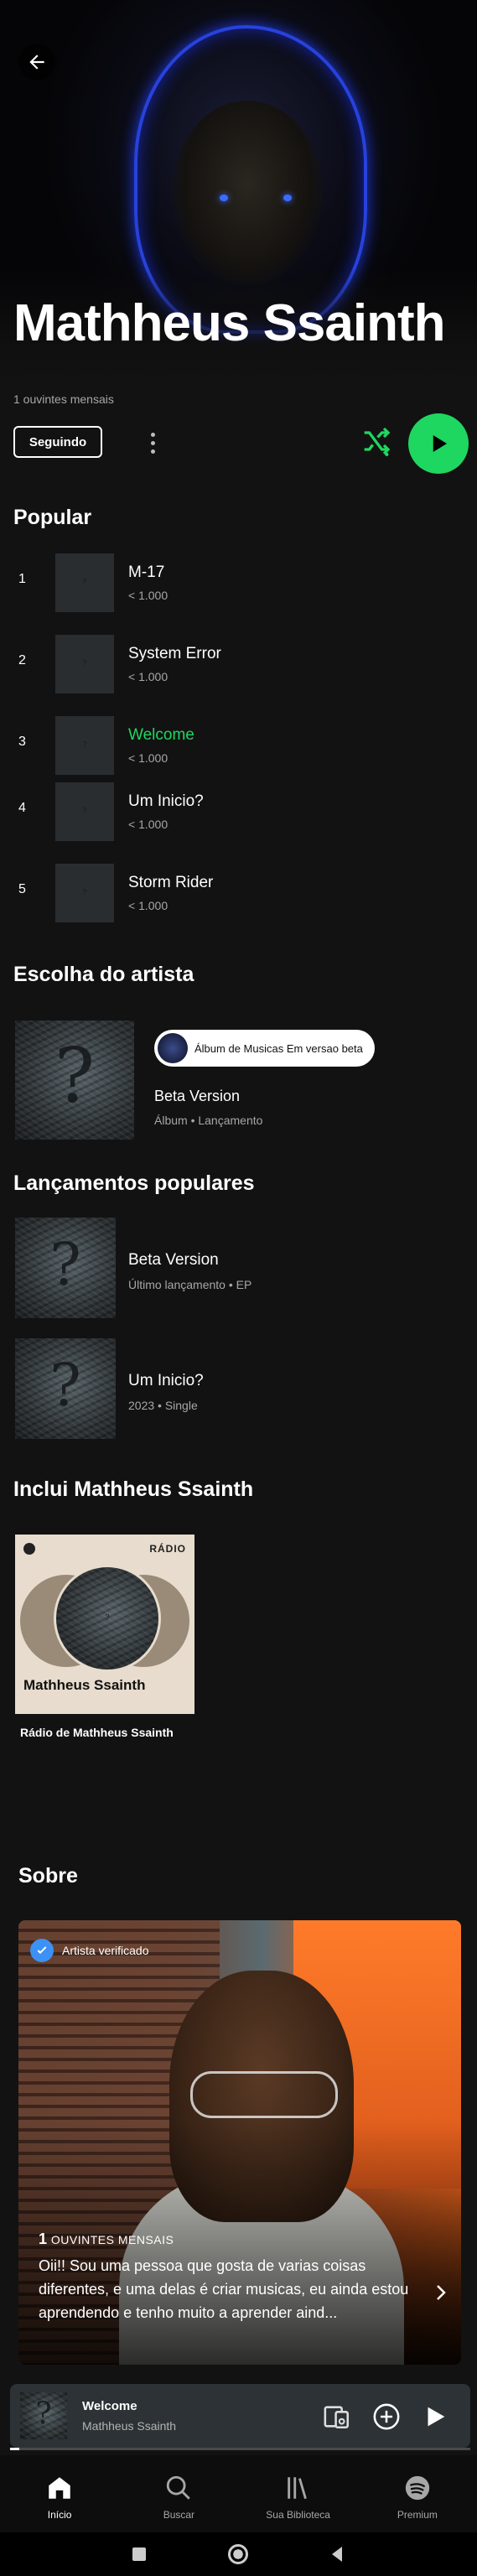  I want to click on more-options-button, so click(152, 443).